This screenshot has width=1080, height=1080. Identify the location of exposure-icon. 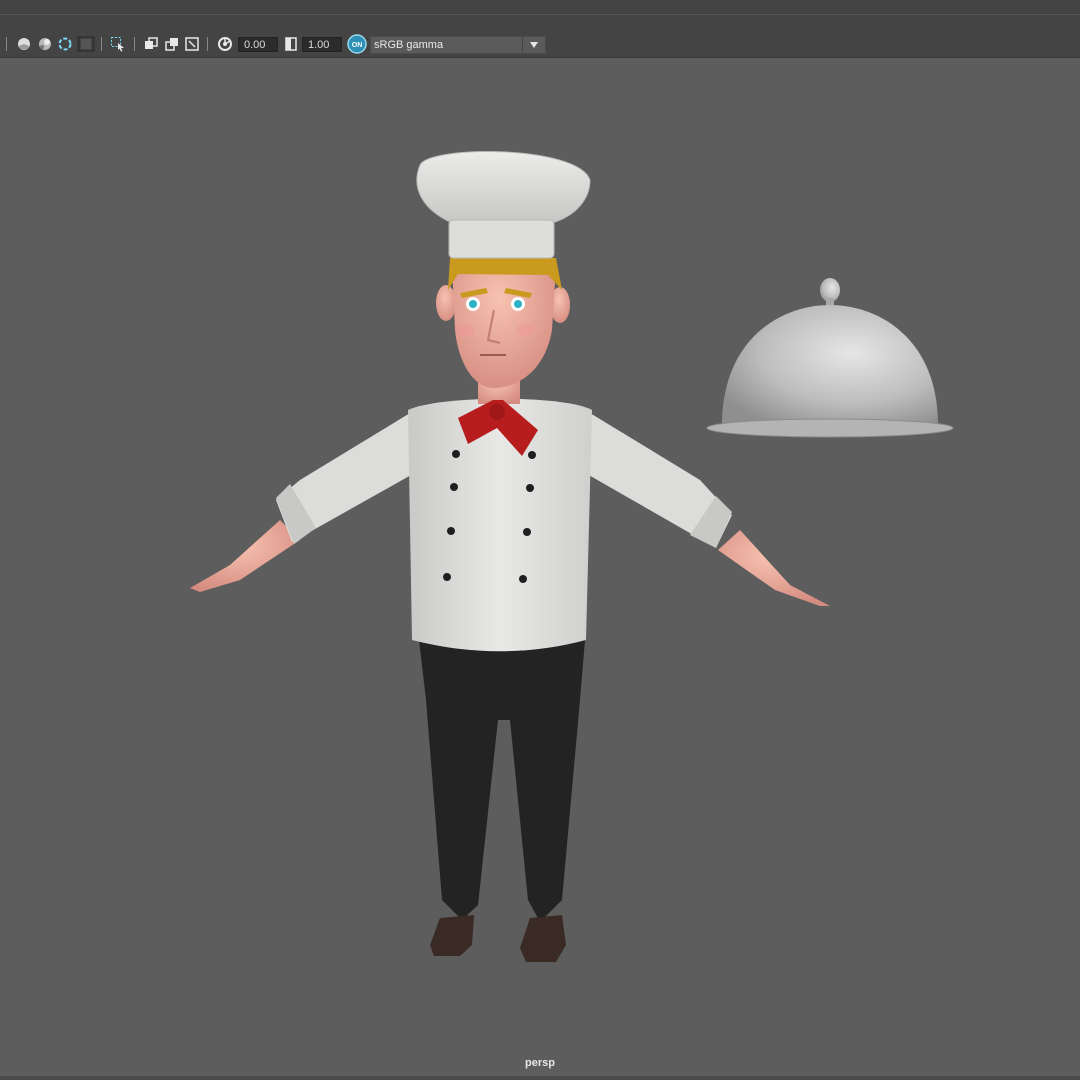
(225, 44).